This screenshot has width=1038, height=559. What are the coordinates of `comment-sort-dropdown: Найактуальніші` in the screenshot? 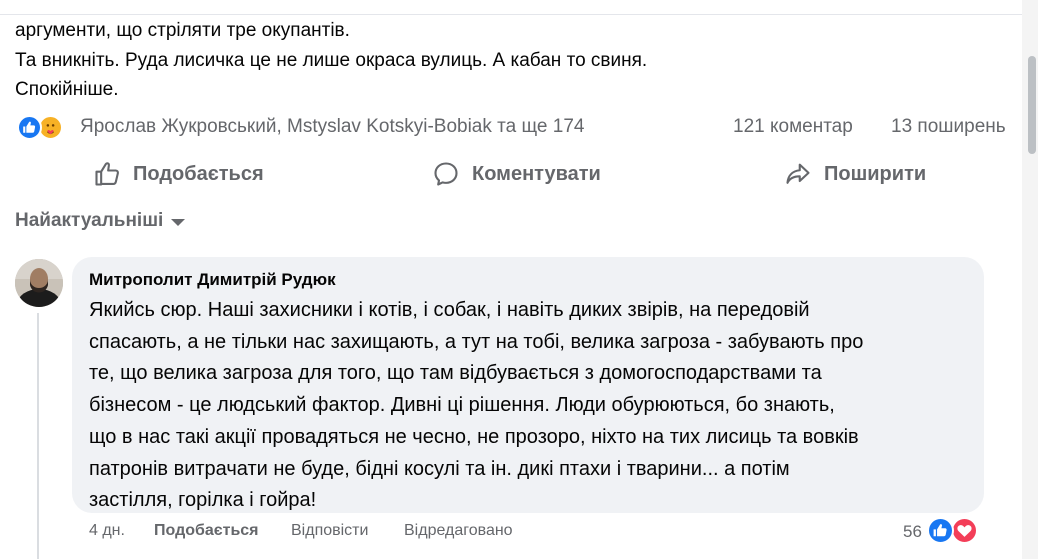 It's located at (100, 221).